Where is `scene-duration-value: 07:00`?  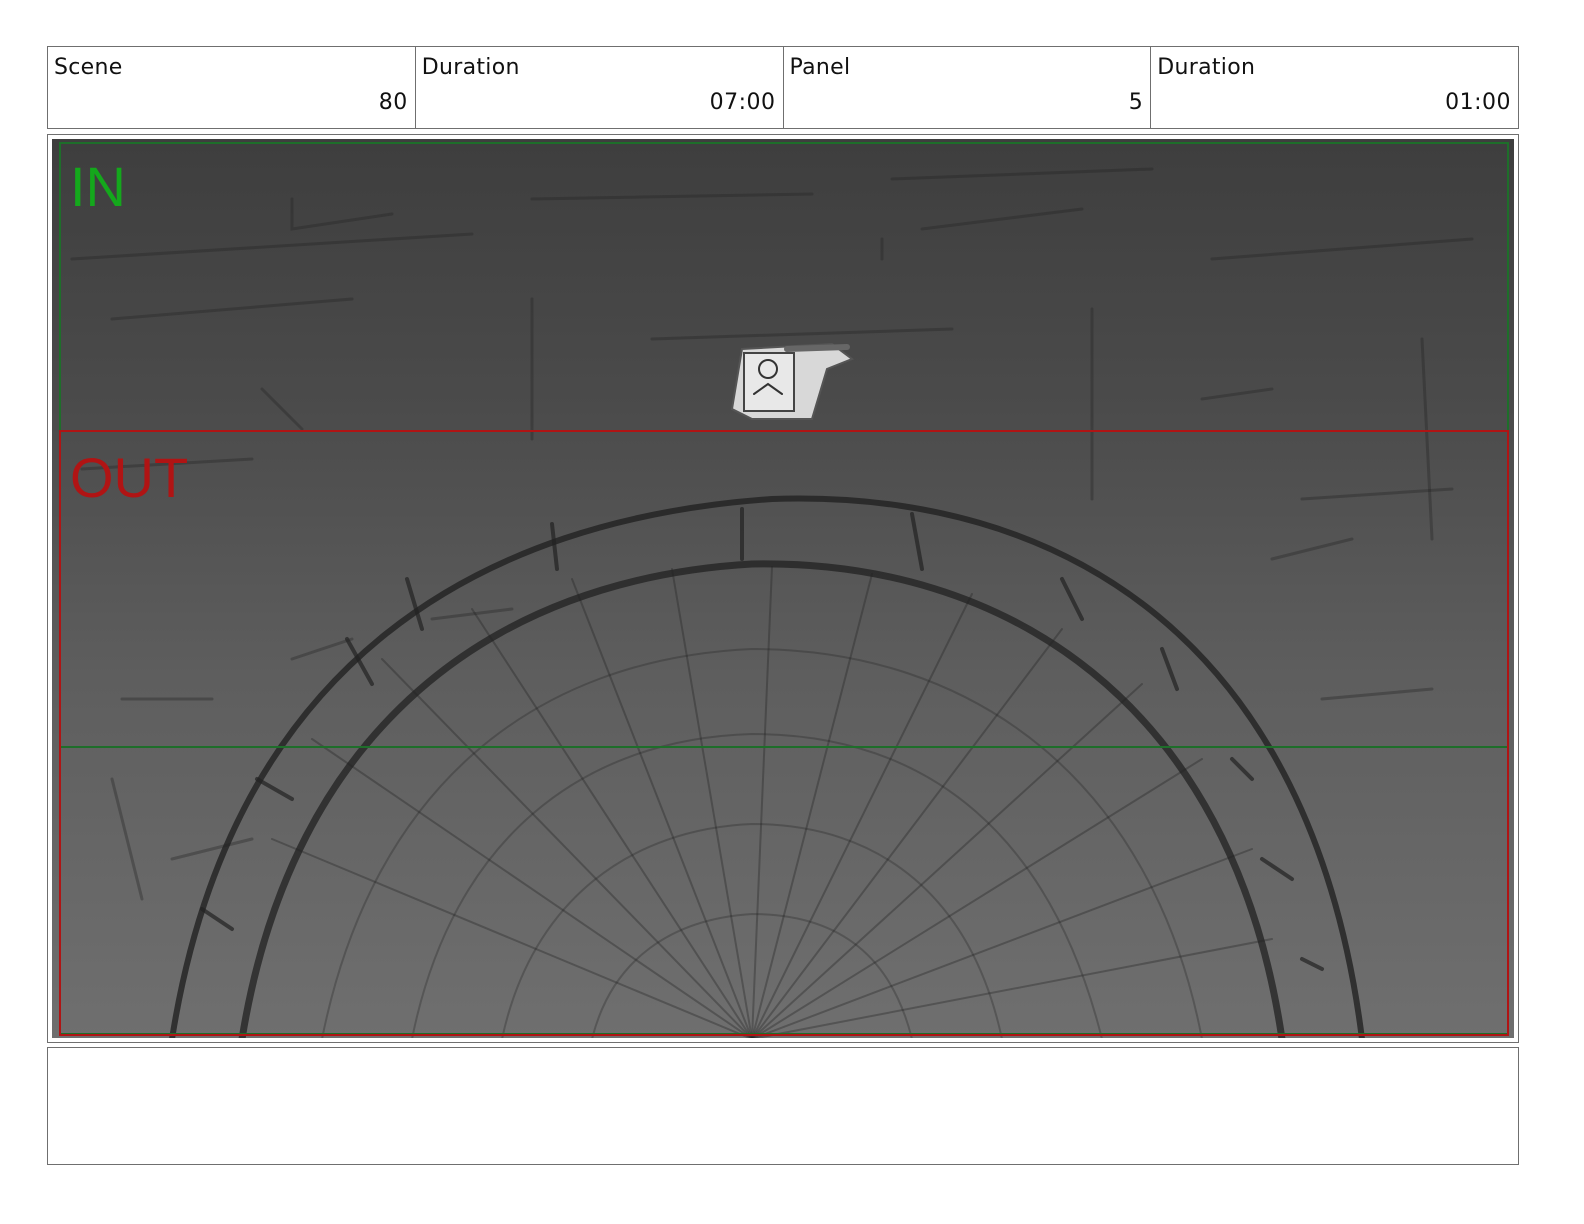 scene-duration-value: 07:00 is located at coordinates (742, 102).